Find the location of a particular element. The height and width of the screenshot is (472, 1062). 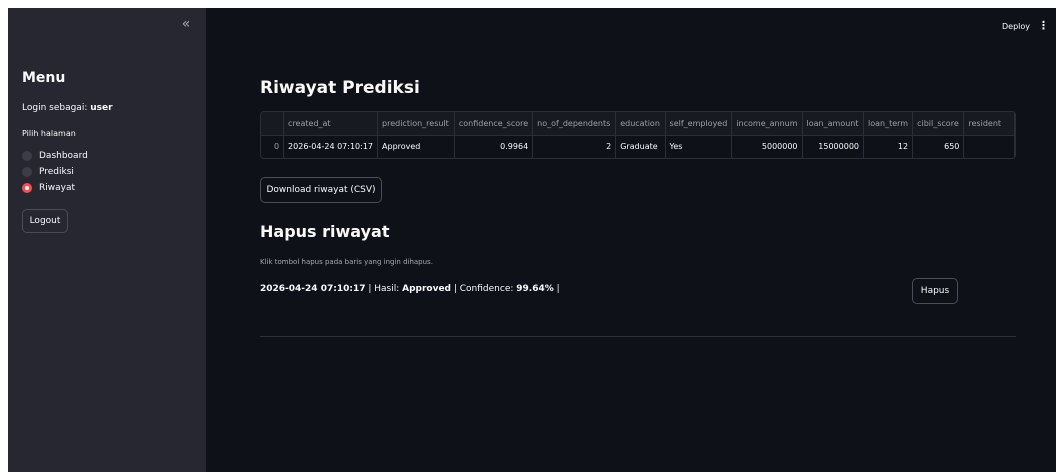

page-title: Riwayat Prediksi is located at coordinates (340, 88).